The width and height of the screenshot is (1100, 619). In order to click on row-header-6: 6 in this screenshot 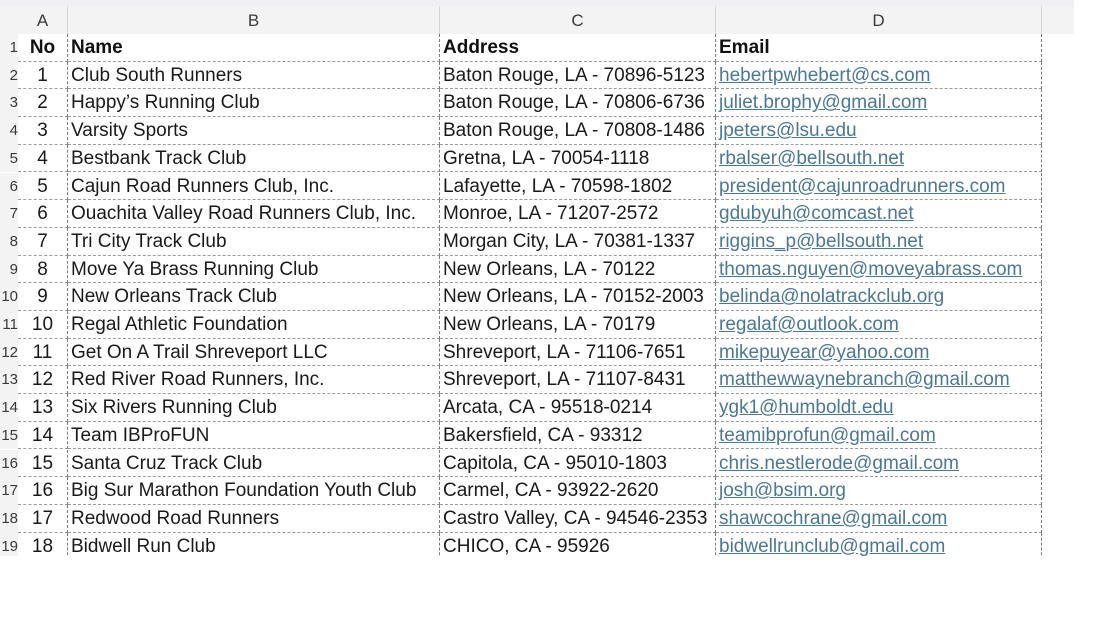, I will do `click(9, 186)`.